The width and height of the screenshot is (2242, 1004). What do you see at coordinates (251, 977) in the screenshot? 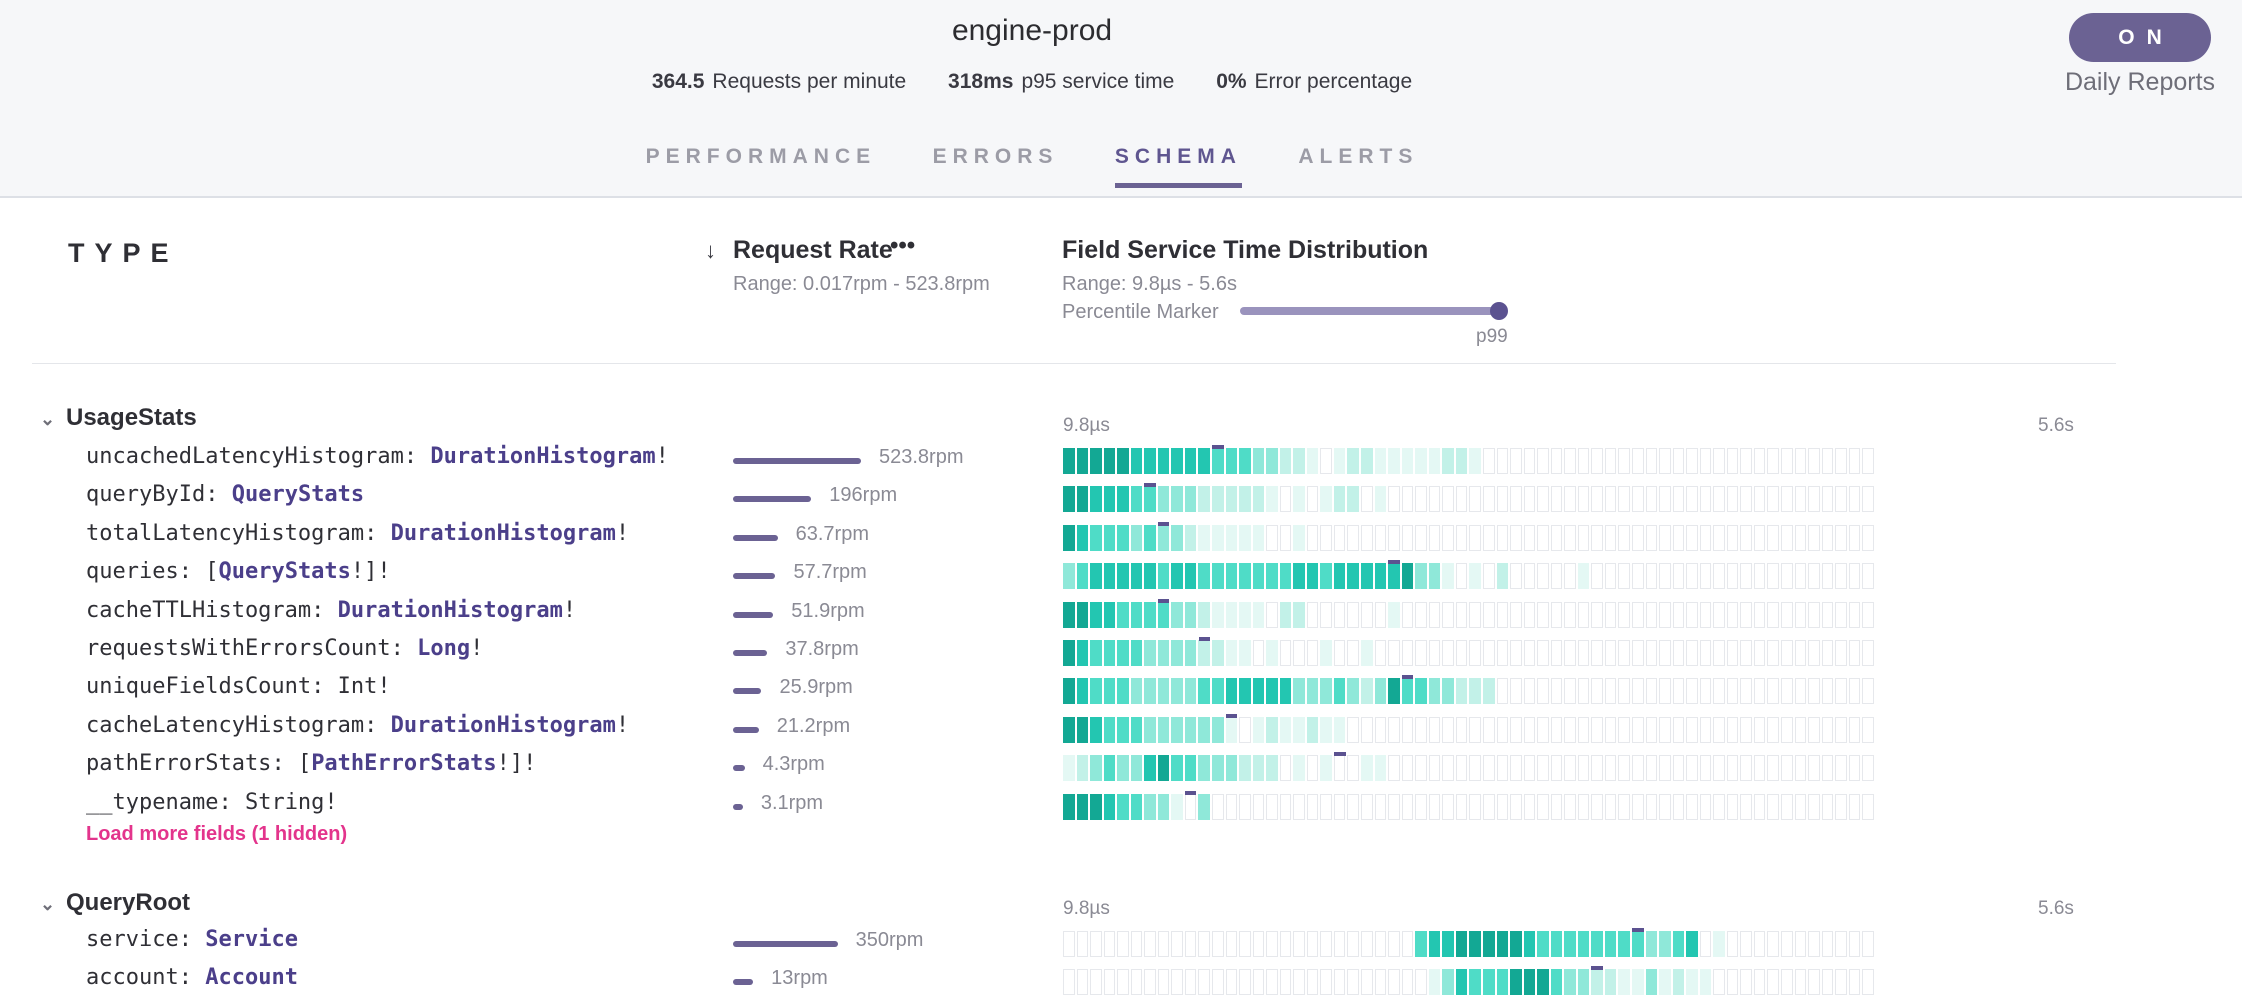
I see `type-link: Account` at bounding box center [251, 977].